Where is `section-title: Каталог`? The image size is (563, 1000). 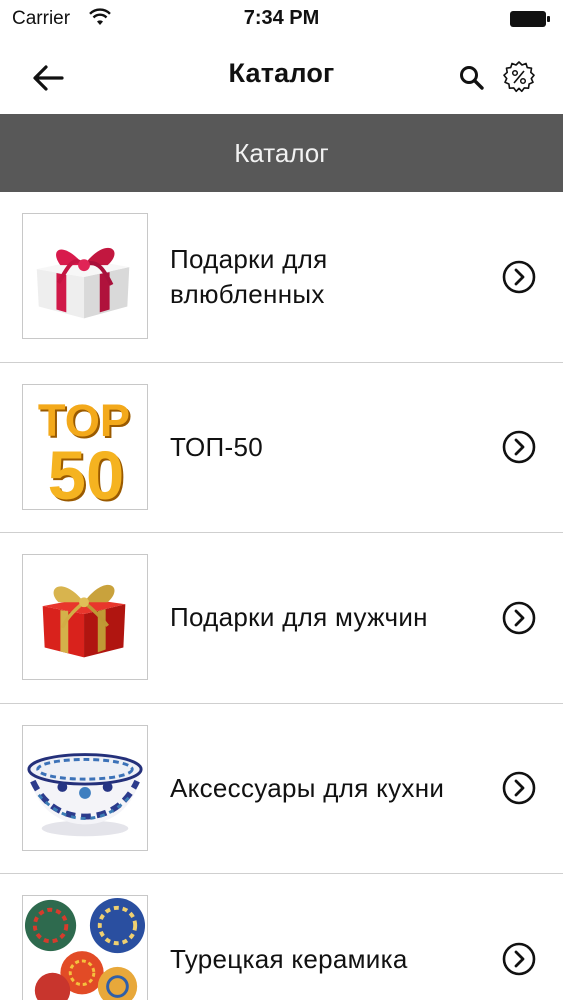 section-title: Каталог is located at coordinates (281, 152).